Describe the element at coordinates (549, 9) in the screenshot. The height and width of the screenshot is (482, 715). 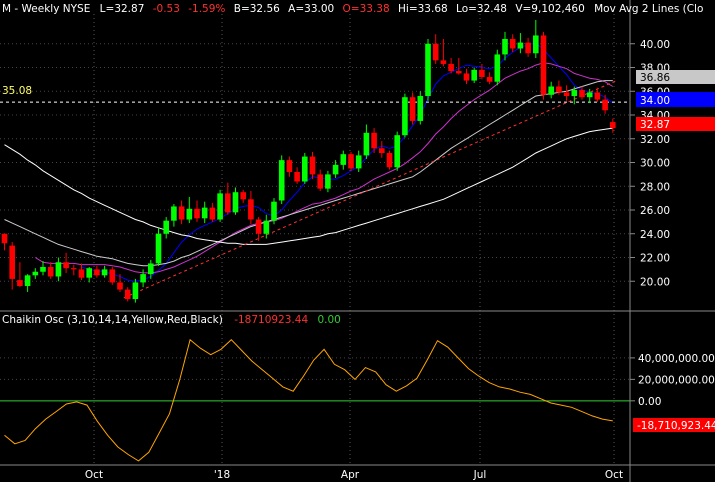
I see `header-volume: V=9,102,460` at that location.